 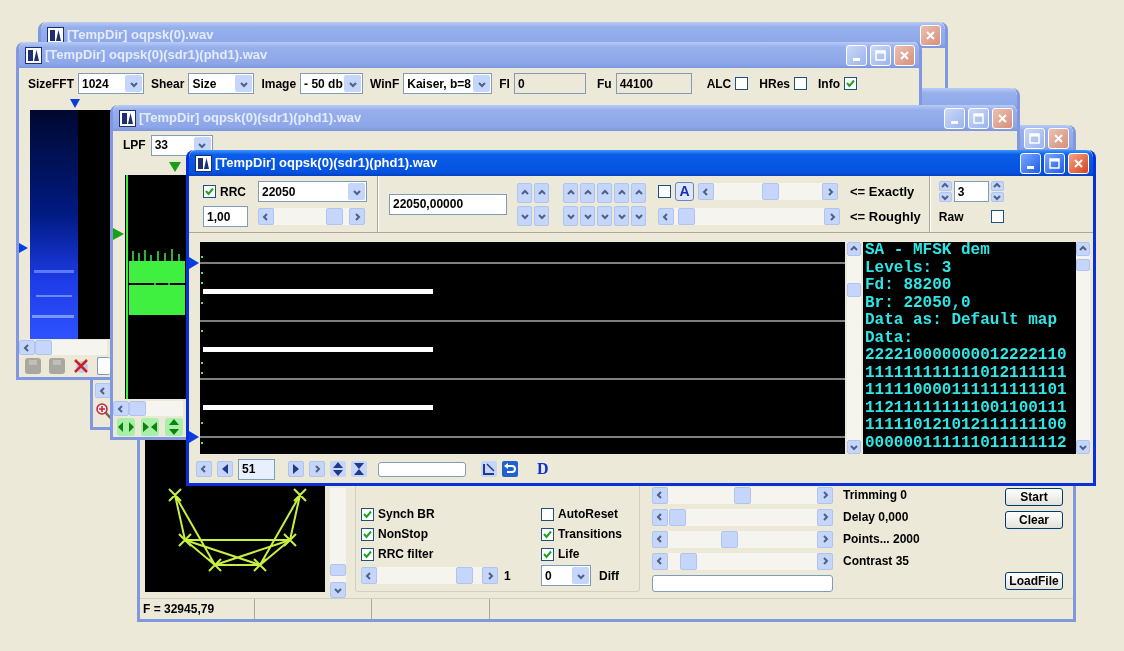 What do you see at coordinates (1034, 497) in the screenshot?
I see `push-button: Start` at bounding box center [1034, 497].